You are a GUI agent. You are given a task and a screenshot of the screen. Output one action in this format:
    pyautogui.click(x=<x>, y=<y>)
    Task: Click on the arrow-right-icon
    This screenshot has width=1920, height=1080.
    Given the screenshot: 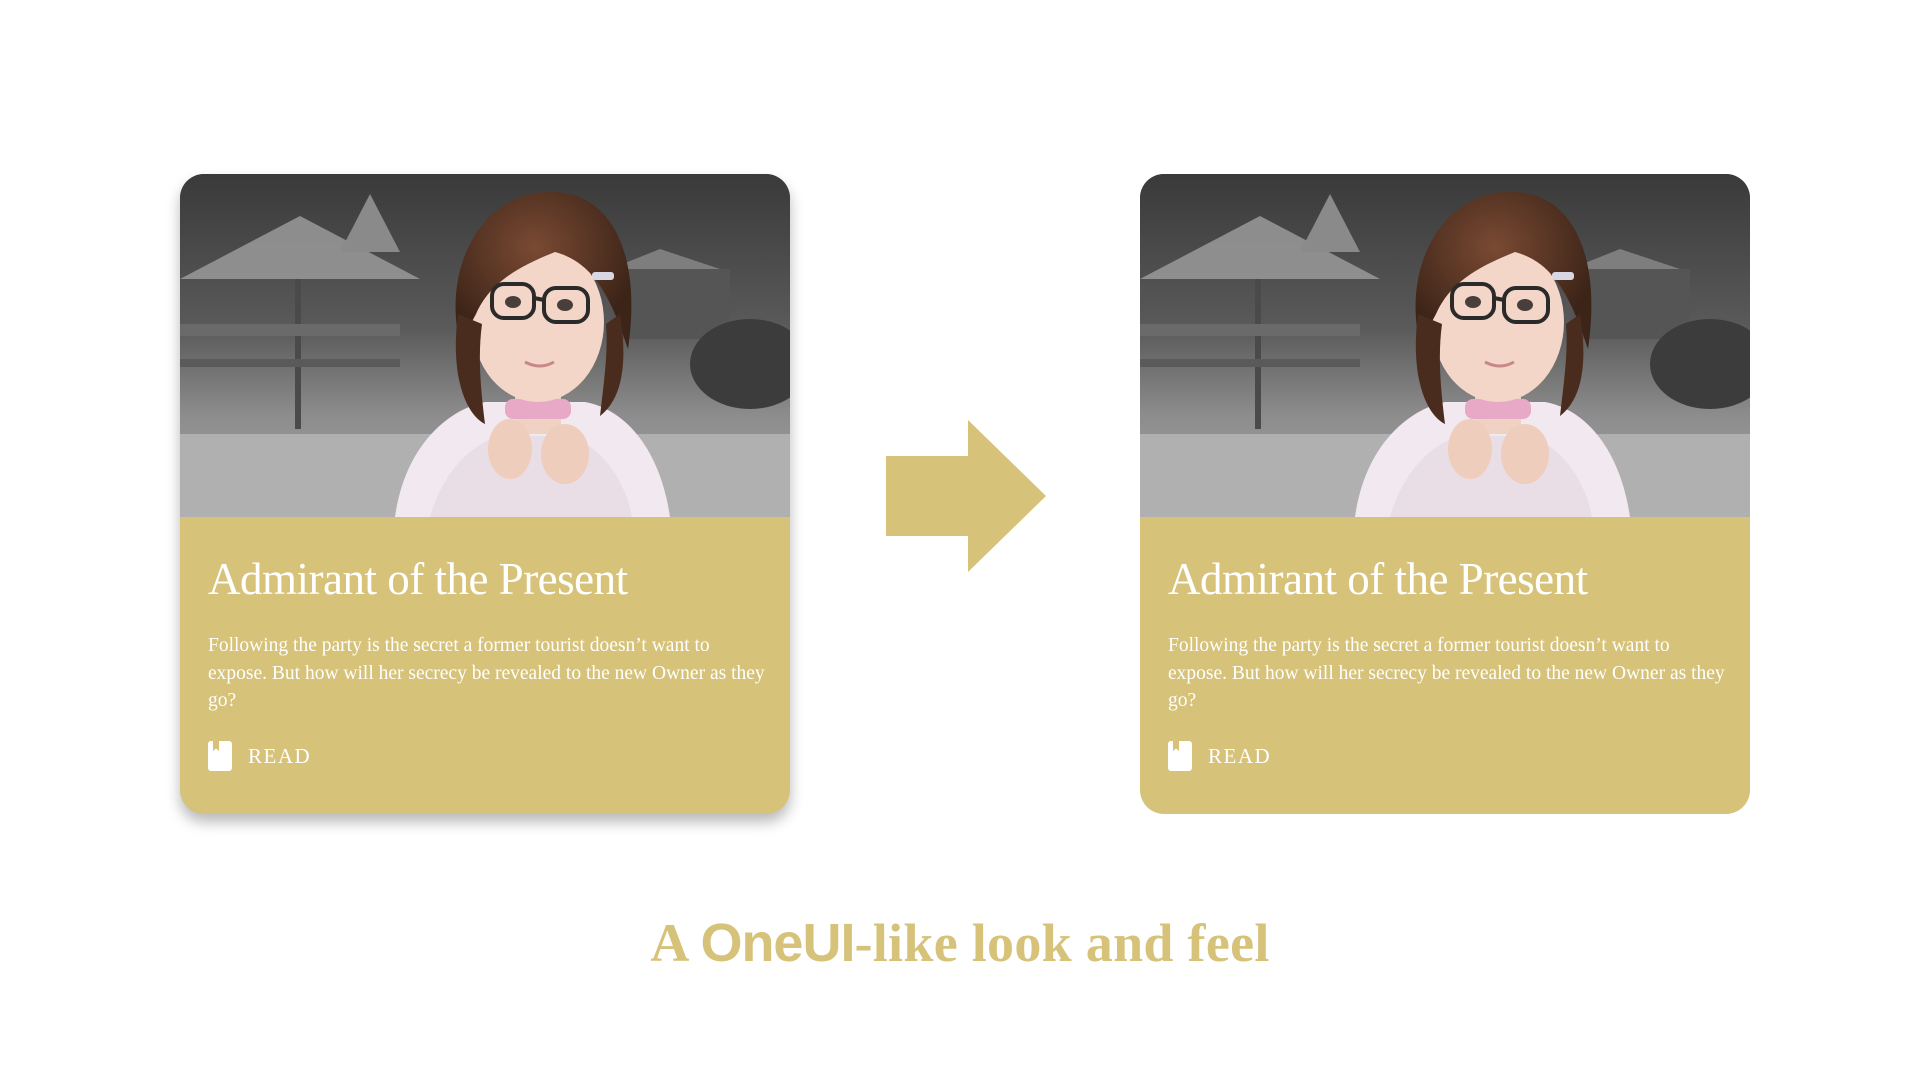 What is the action you would take?
    pyautogui.click(x=966, y=496)
    